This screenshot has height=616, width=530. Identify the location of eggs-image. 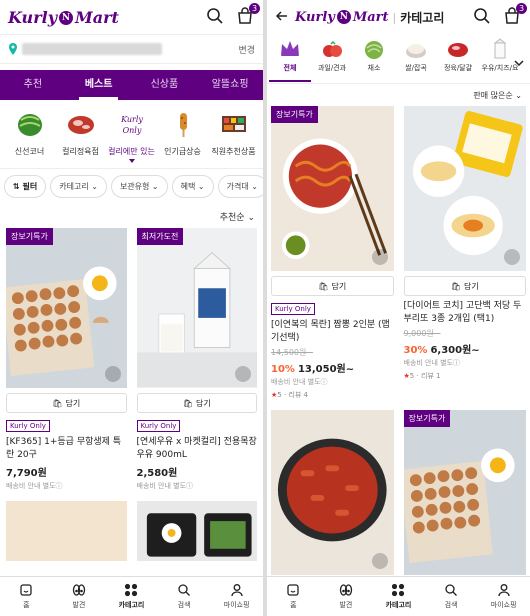
(459, 506).